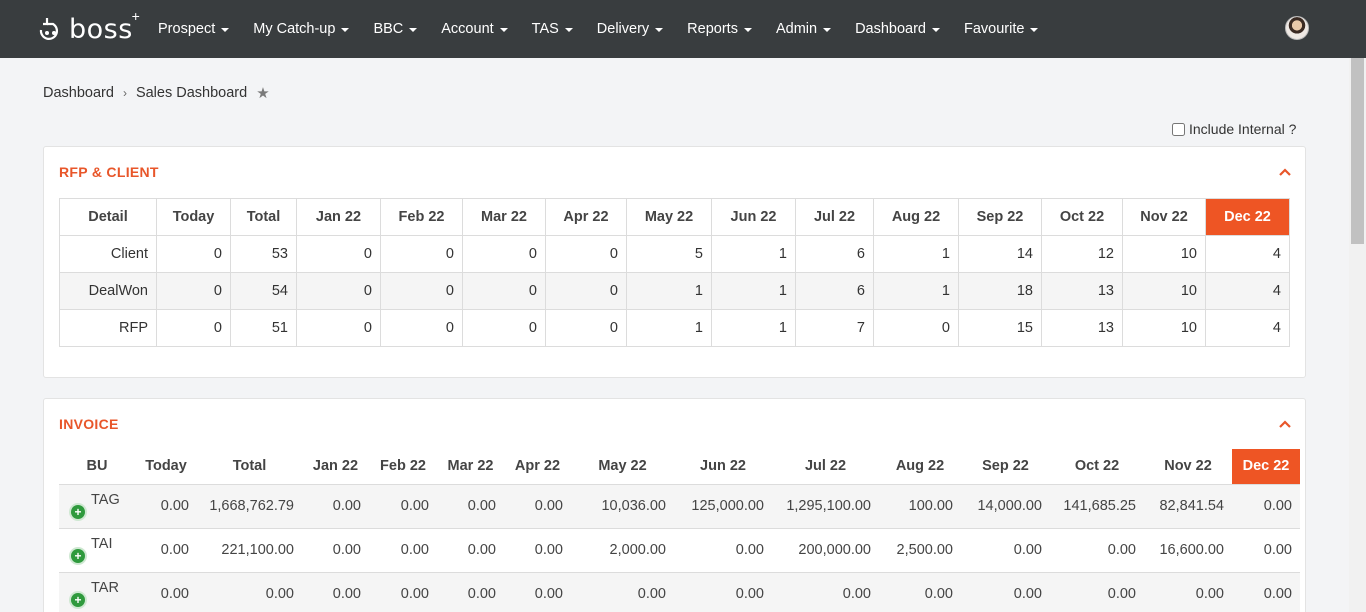 This screenshot has height=612, width=1366. I want to click on nav-my-catch-up: My Catch-up, so click(301, 29).